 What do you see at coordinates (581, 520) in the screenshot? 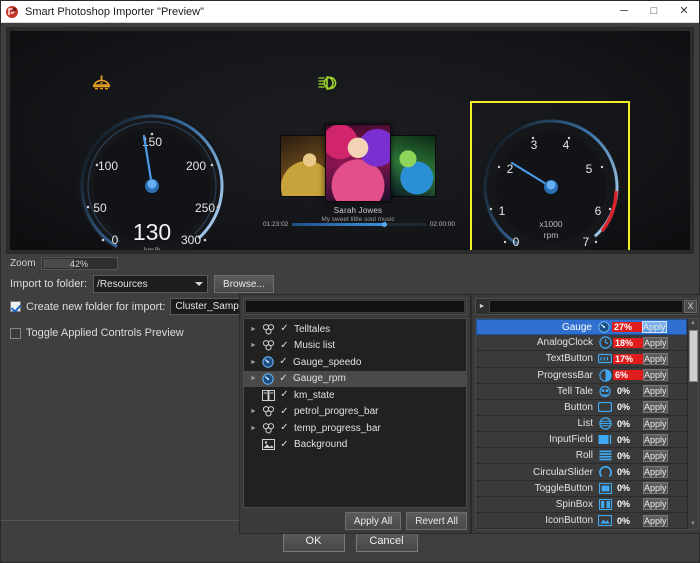
I see `control-row-iconbutton: IconButton 0% Apply` at bounding box center [581, 520].